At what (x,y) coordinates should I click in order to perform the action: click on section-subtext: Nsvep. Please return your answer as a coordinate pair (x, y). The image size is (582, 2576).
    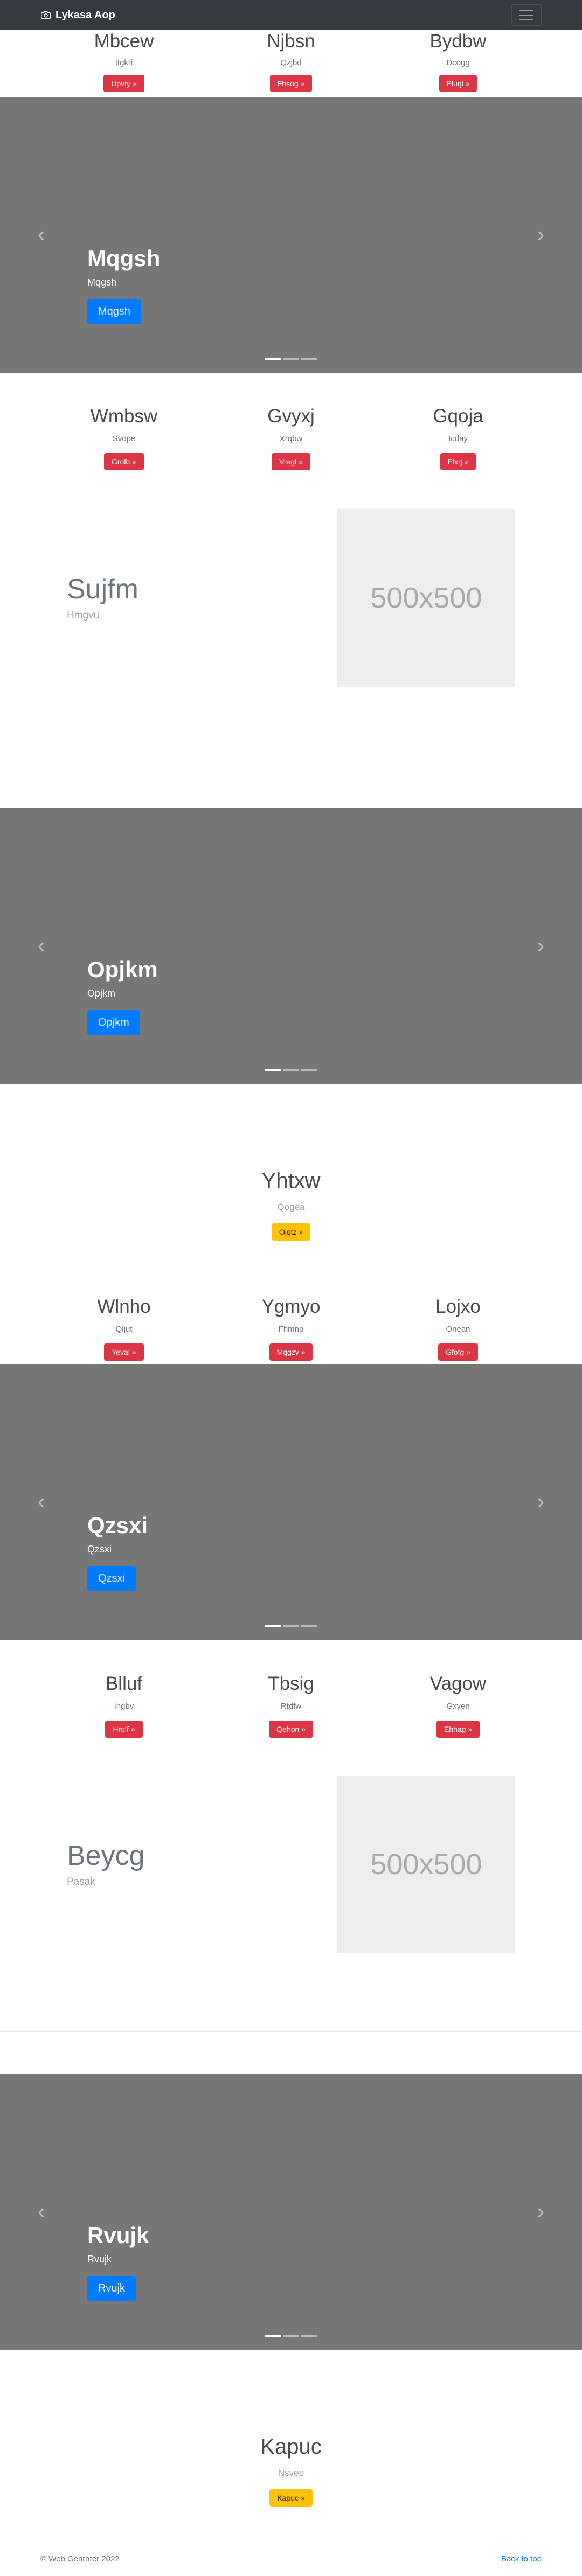
    Looking at the image, I should click on (291, 2473).